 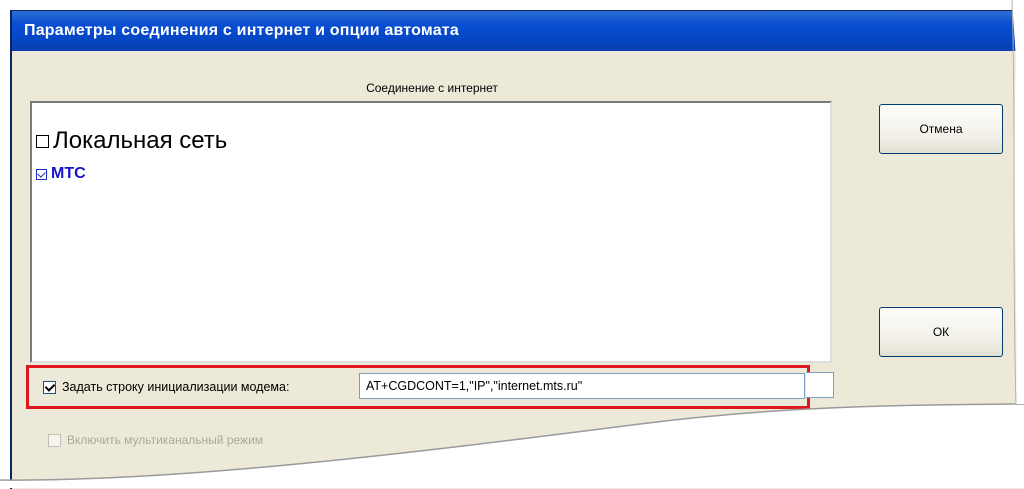 What do you see at coordinates (582, 386) in the screenshot?
I see `modem-init-input: AT+CGDCONT=1,"IP","internet.mts.ru"` at bounding box center [582, 386].